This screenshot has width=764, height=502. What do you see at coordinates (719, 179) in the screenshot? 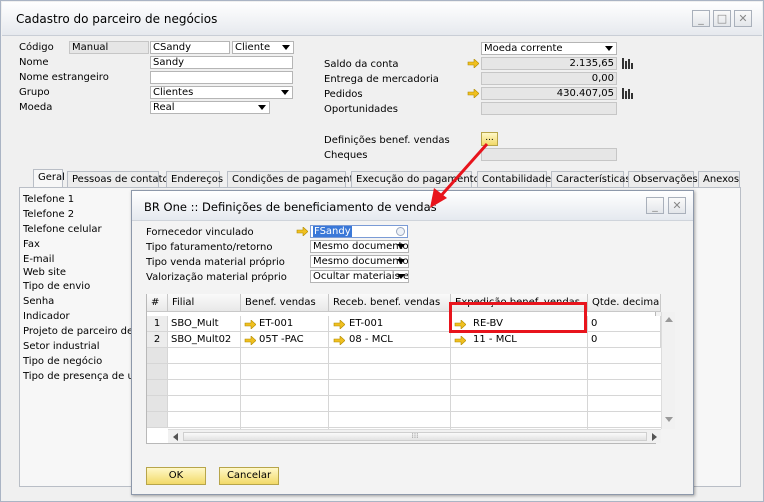
I see `tab-anexos: Anexos` at bounding box center [719, 179].